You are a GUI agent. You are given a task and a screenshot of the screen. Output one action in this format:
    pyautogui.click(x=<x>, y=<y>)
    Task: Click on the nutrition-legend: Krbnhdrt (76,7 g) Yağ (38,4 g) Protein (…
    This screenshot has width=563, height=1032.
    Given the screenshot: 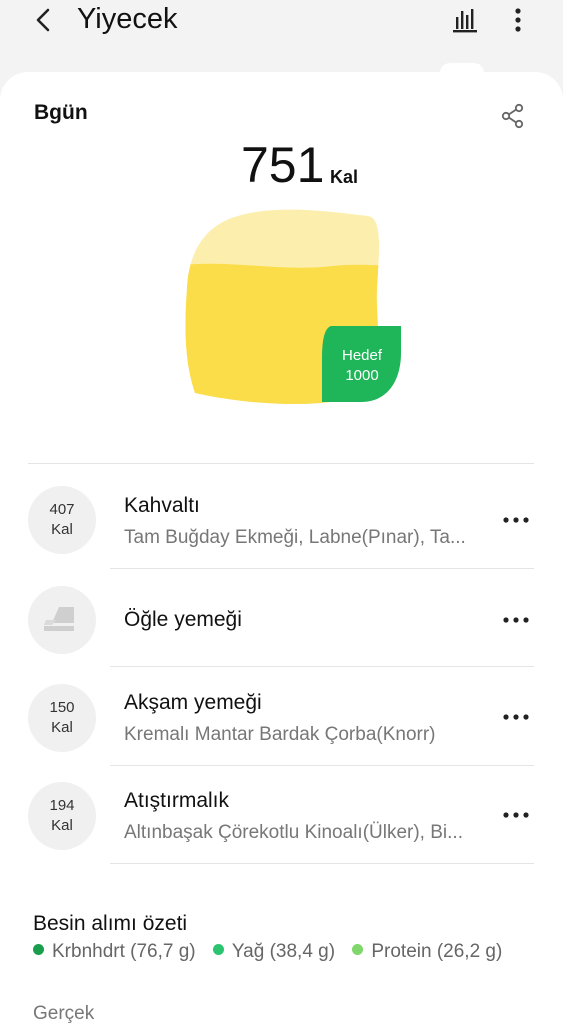 What is the action you would take?
    pyautogui.click(x=273, y=952)
    